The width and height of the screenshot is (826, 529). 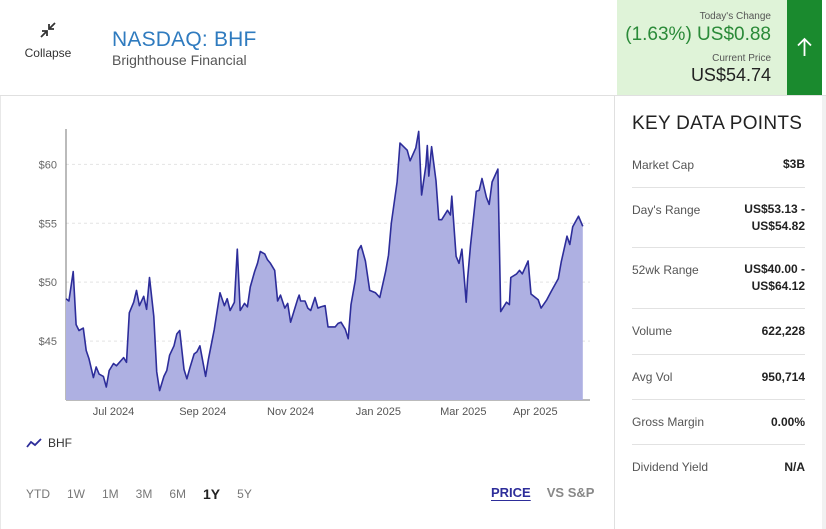 I want to click on x-tick-label: Nov 2024, so click(x=290, y=412).